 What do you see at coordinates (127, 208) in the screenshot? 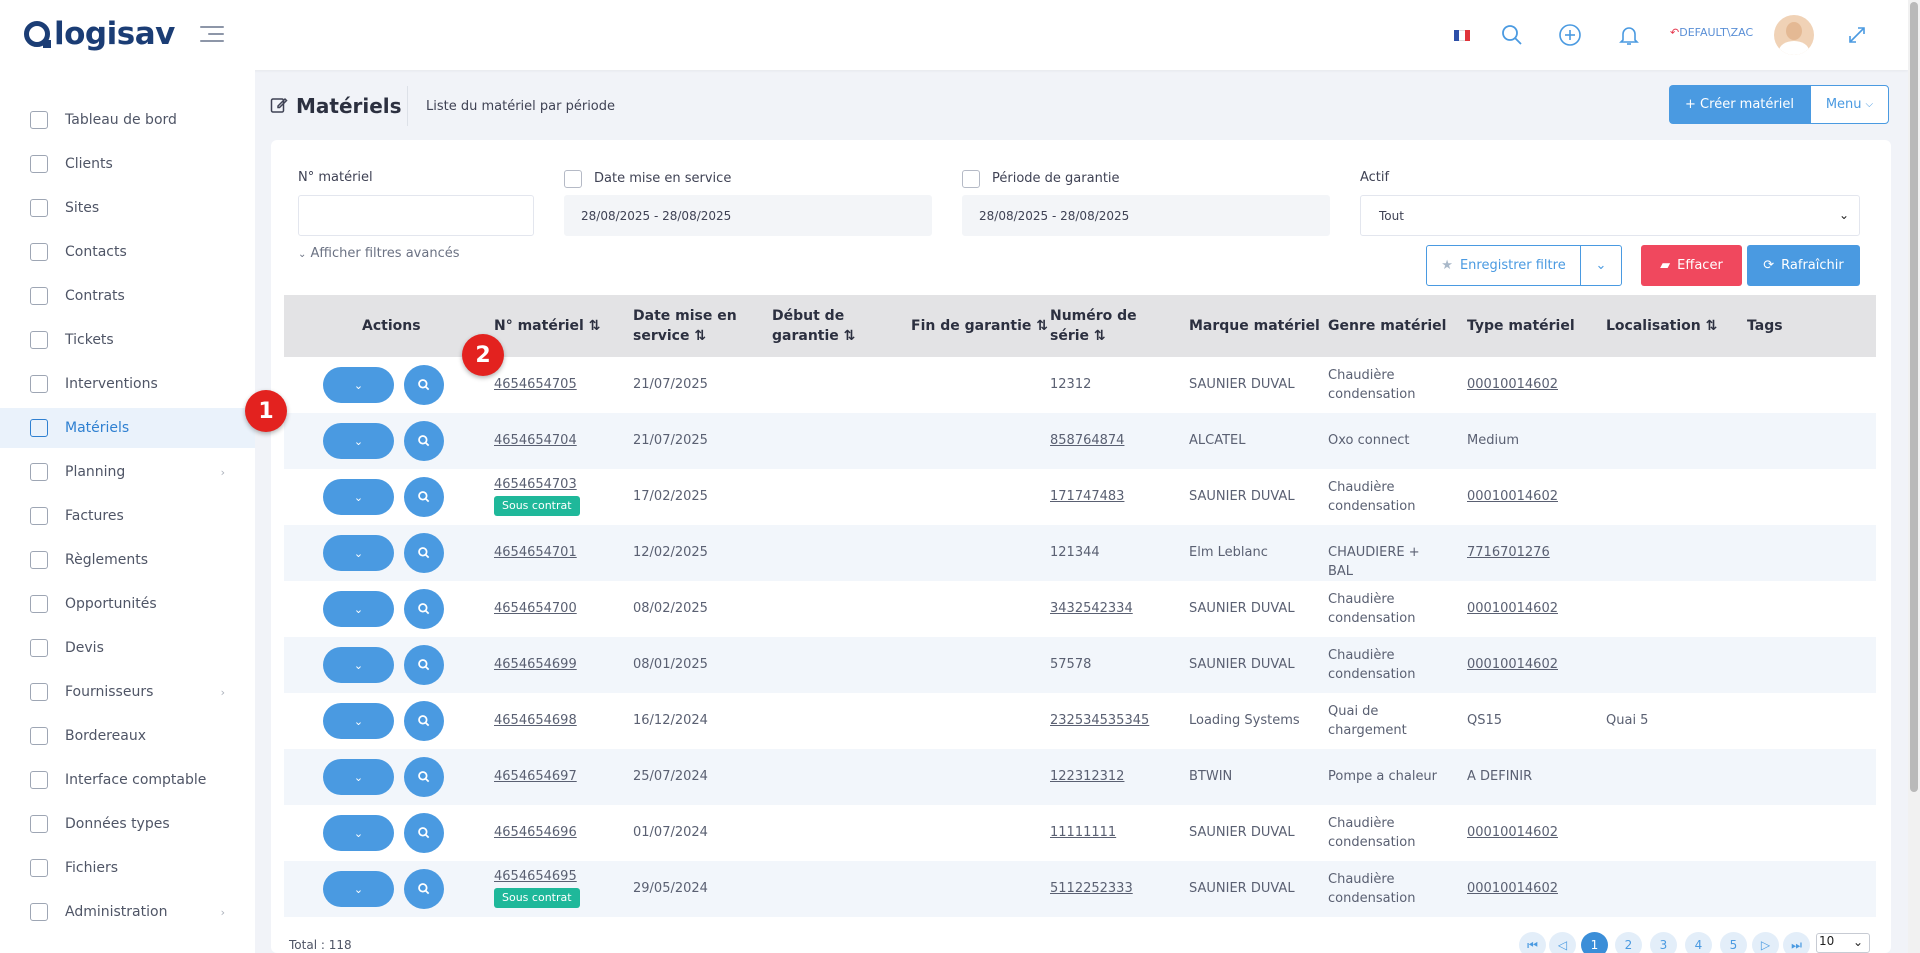
I see `sidebar-item-sites: Sites` at bounding box center [127, 208].